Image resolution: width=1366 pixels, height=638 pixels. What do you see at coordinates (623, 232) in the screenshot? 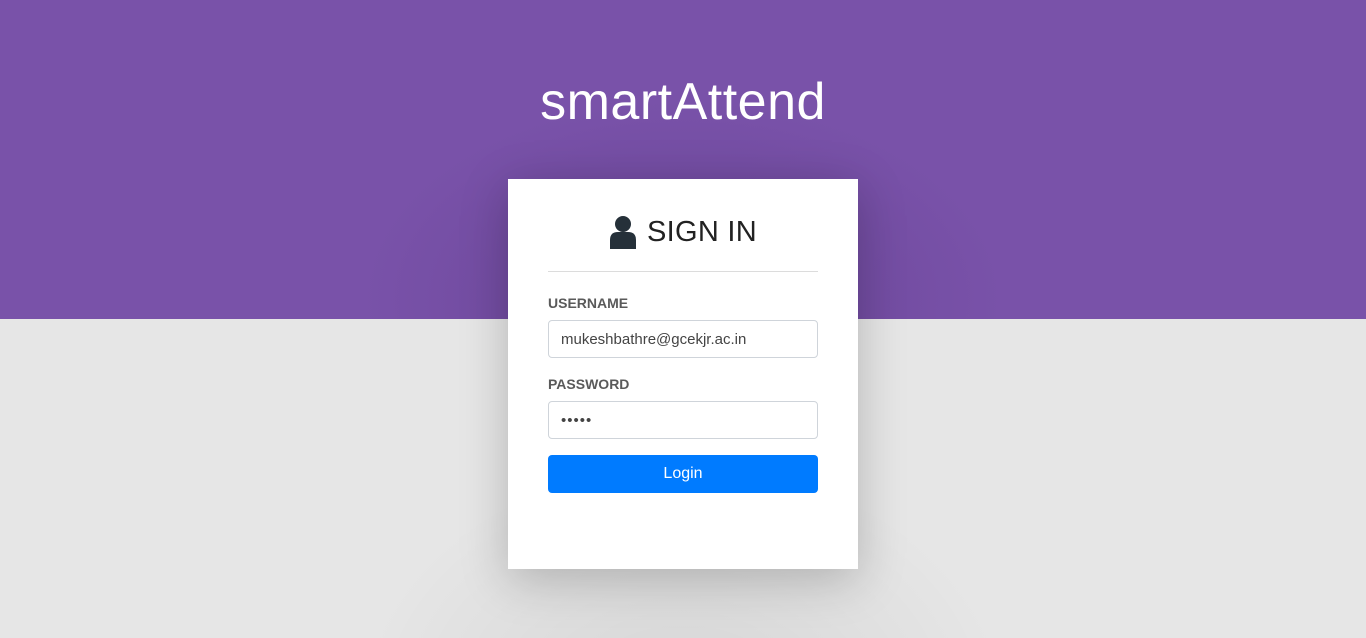
I see `user-icon` at bounding box center [623, 232].